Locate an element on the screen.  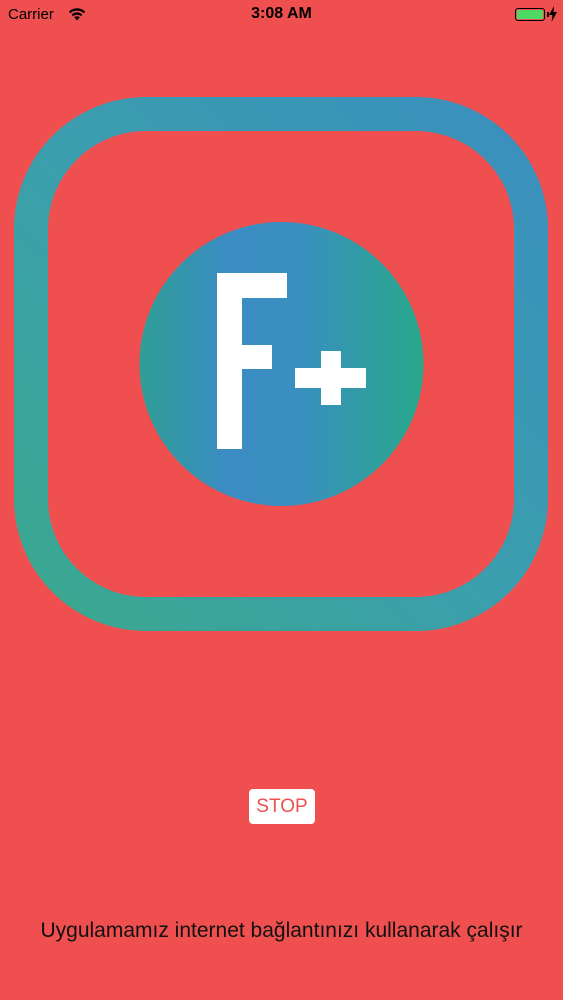
battery-level is located at coordinates (530, 14).